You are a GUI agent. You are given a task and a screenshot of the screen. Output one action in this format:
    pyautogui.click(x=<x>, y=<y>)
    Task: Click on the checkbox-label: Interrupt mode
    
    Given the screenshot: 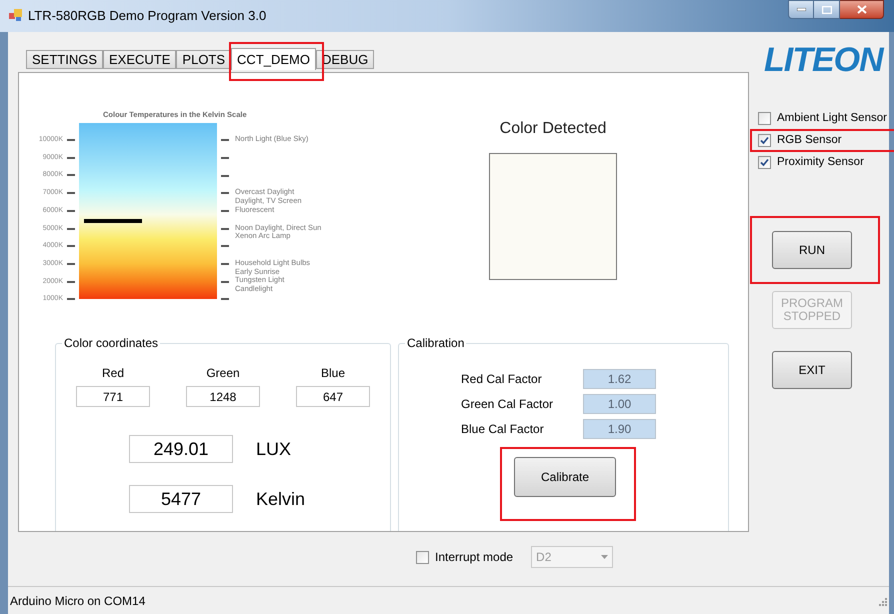 What is the action you would take?
    pyautogui.click(x=474, y=557)
    